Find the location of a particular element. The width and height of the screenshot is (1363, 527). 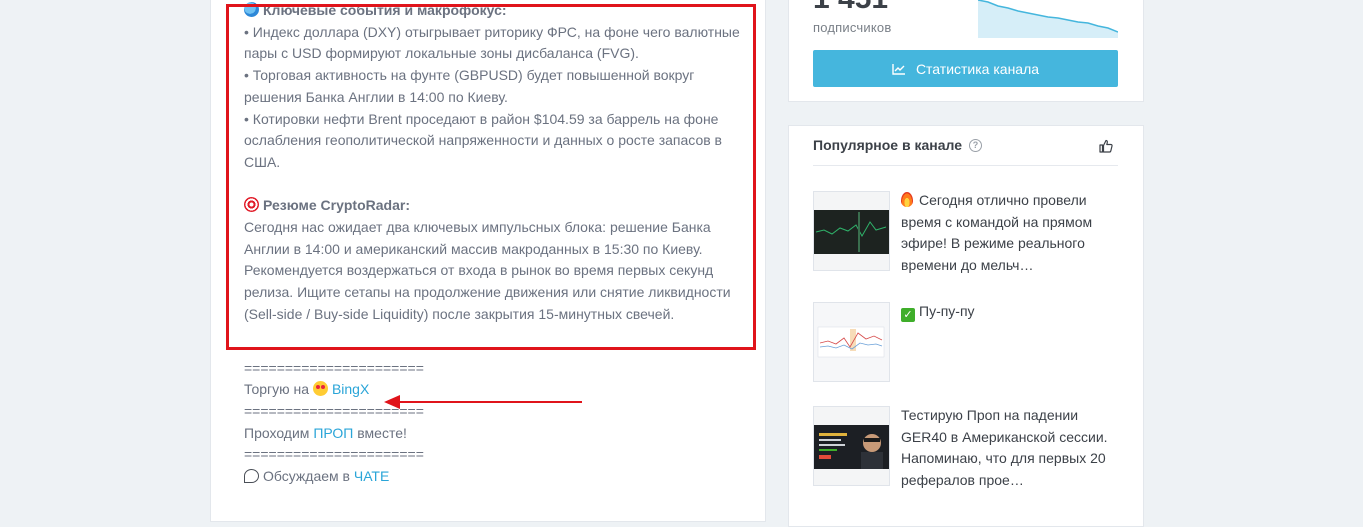

popular-title-text: Популярное в канале is located at coordinates (887, 145).